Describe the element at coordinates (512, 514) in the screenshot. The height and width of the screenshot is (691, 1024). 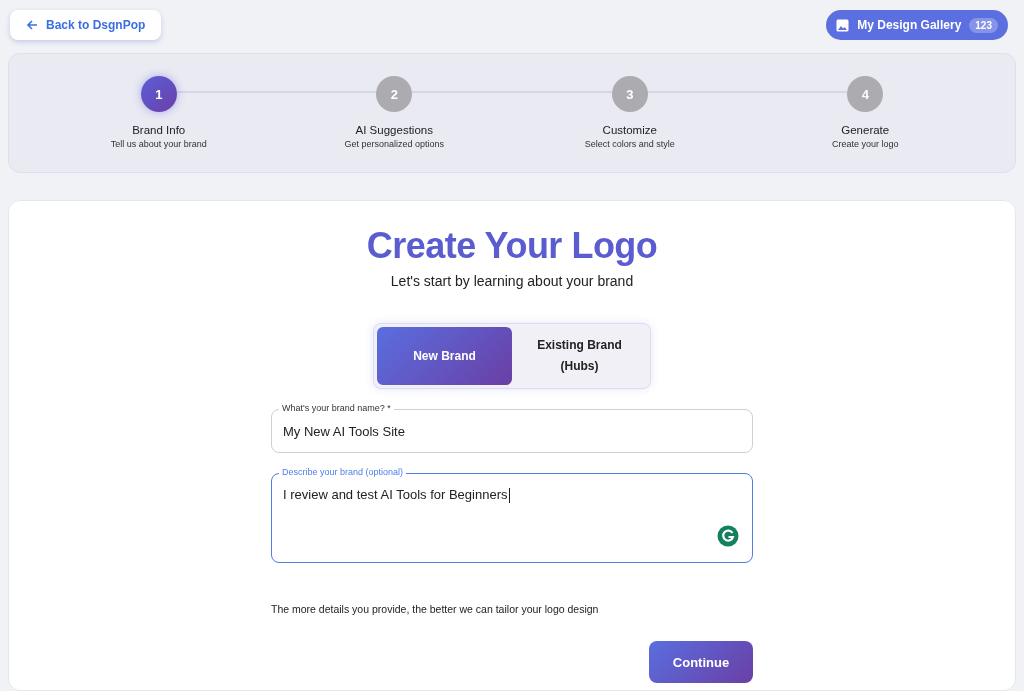
I see `description-field: Describe your brand (optional) I review and test AI Tools for Beginners` at that location.